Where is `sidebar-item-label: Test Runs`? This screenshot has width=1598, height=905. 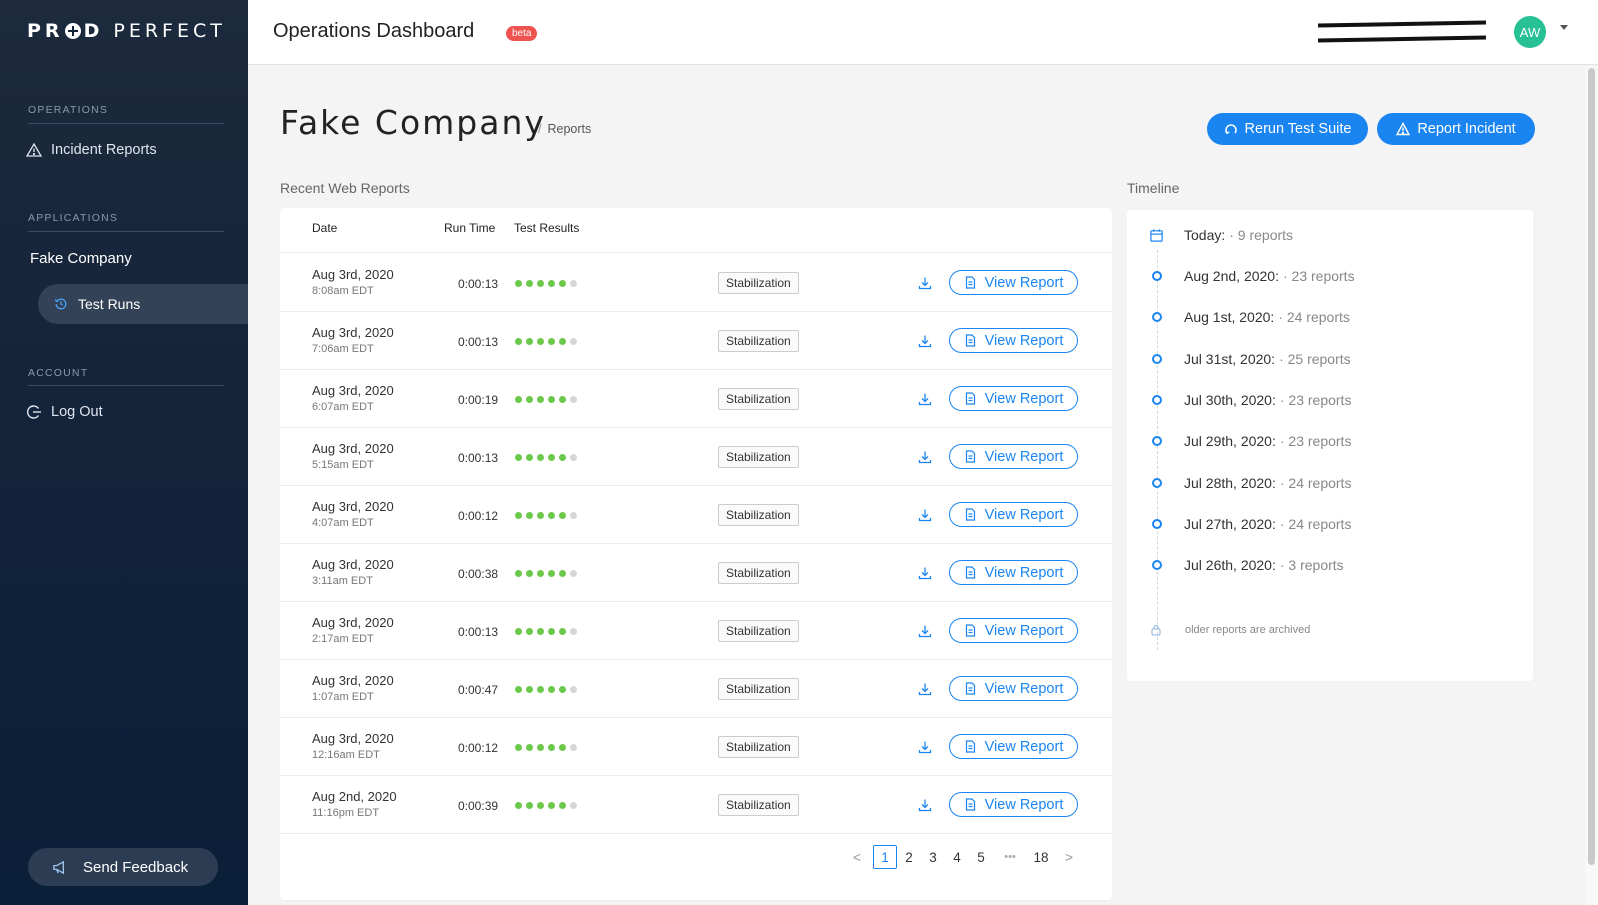
sidebar-item-label: Test Runs is located at coordinates (109, 304).